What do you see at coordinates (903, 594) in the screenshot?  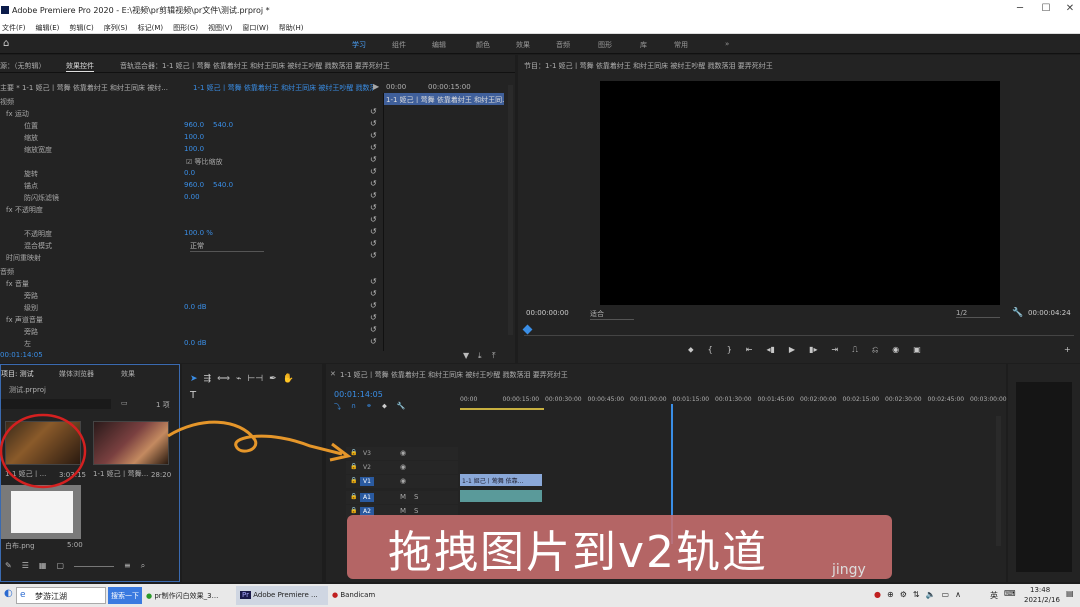 I see `tray-settings-icon: ⚙` at bounding box center [903, 594].